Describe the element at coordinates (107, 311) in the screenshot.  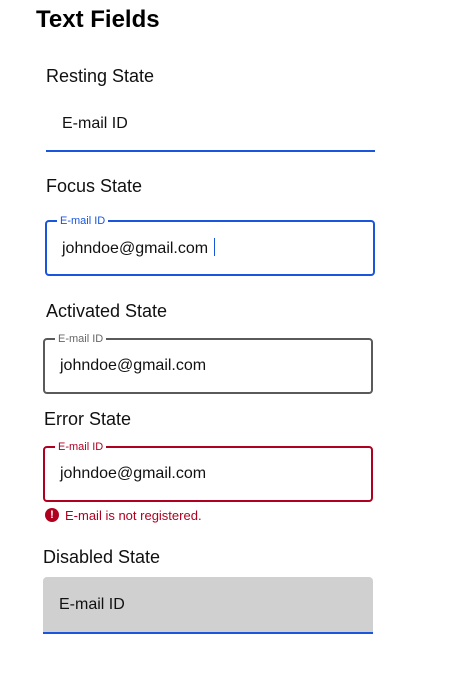
I see `activated-state-label: Activated State` at that location.